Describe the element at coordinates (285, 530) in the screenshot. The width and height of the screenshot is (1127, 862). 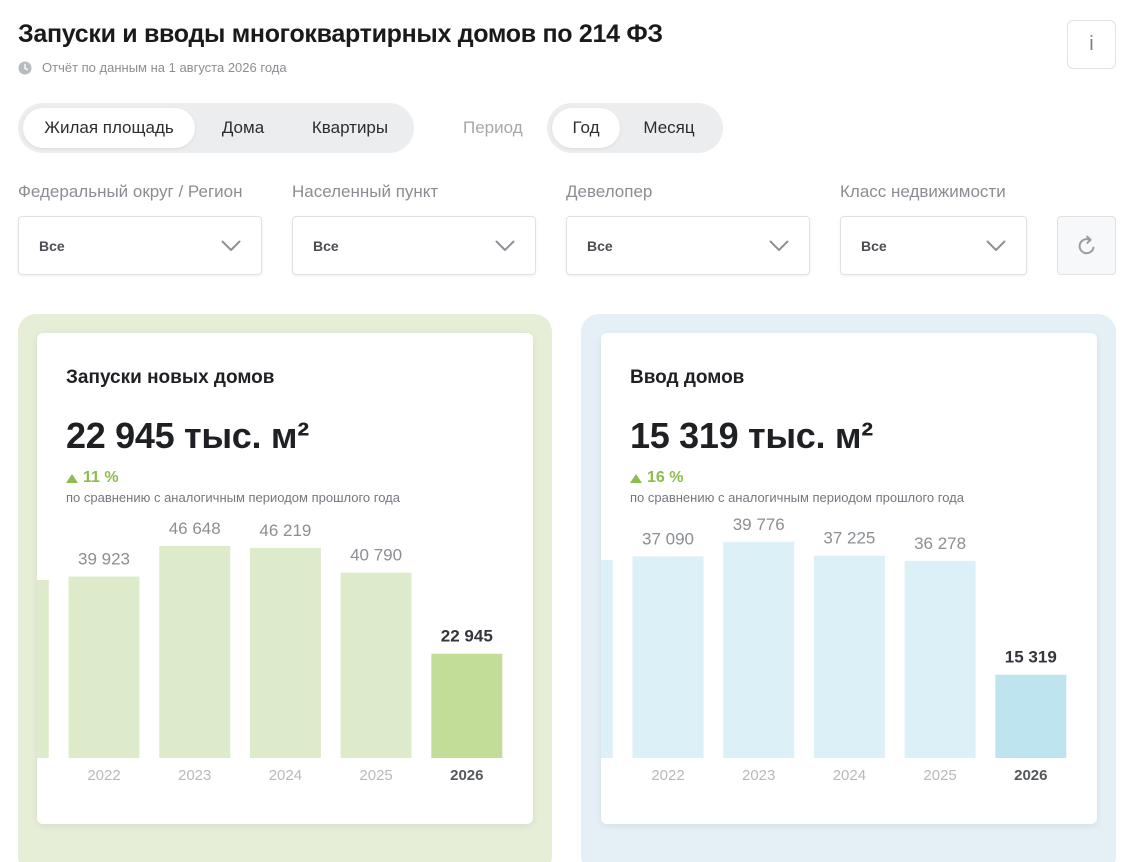
I see `bar-value-label-2024: 46 219` at that location.